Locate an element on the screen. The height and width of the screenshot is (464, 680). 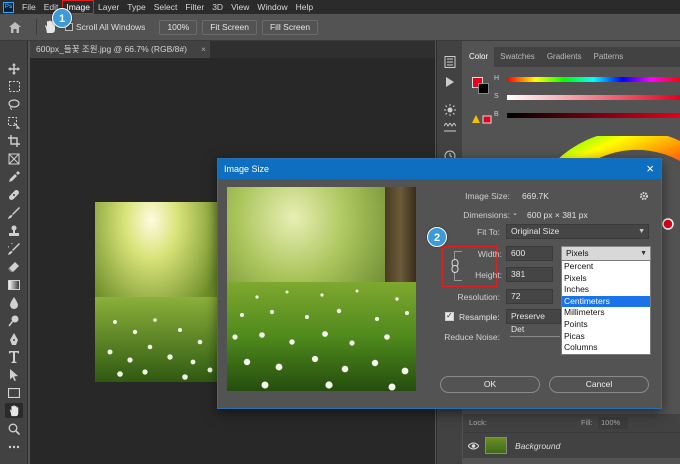
resample-checkbox is located at coordinates (449, 316).